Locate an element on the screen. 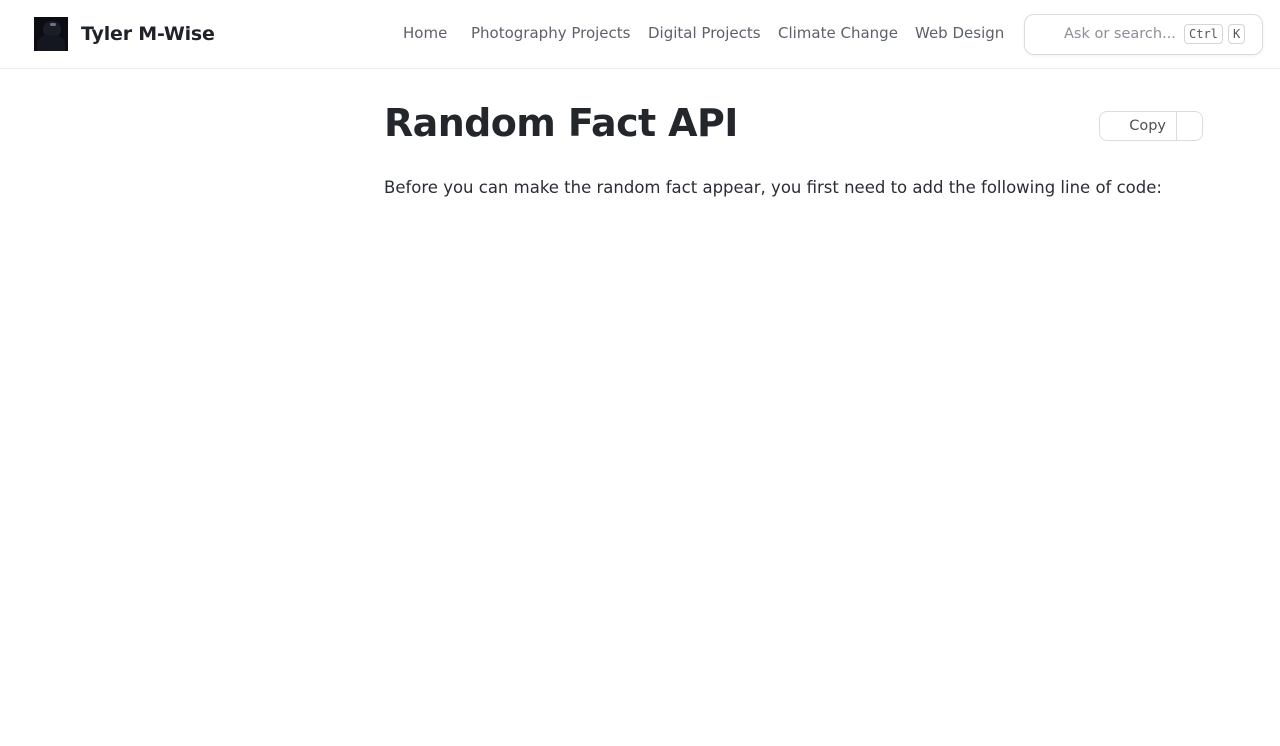 Image resolution: width=1280 pixels, height=746 pixels. nav-photography-projects: Photography Projects is located at coordinates (550, 33).